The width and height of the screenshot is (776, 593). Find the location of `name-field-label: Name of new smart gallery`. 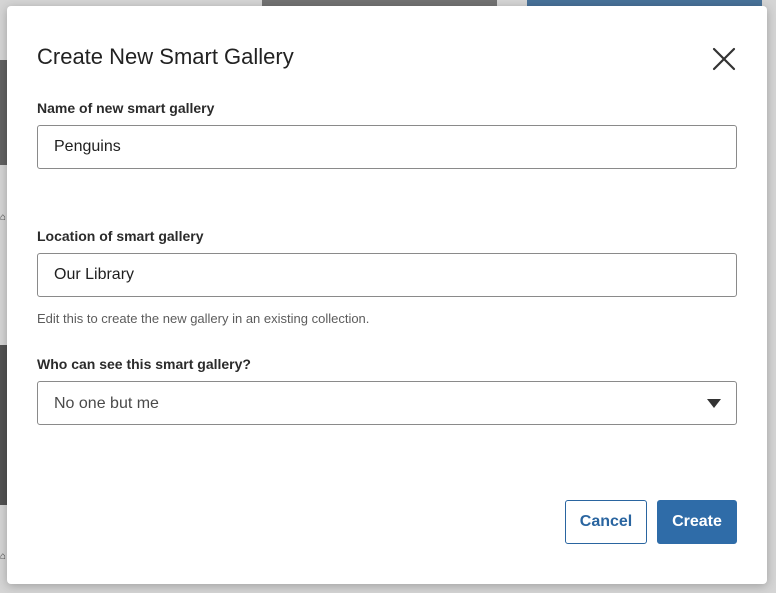

name-field-label: Name of new smart gallery is located at coordinates (126, 108).